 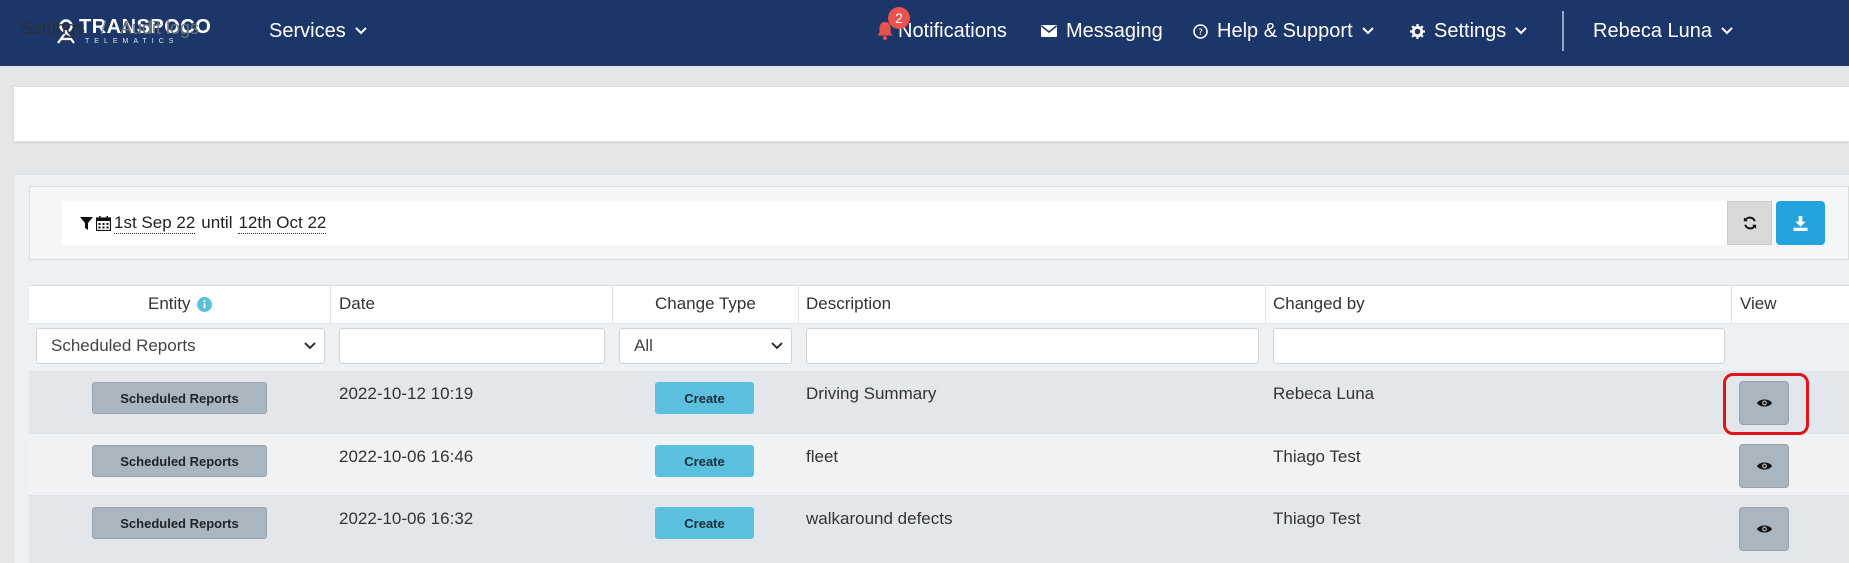 I want to click on refresh-button, so click(x=1749, y=223).